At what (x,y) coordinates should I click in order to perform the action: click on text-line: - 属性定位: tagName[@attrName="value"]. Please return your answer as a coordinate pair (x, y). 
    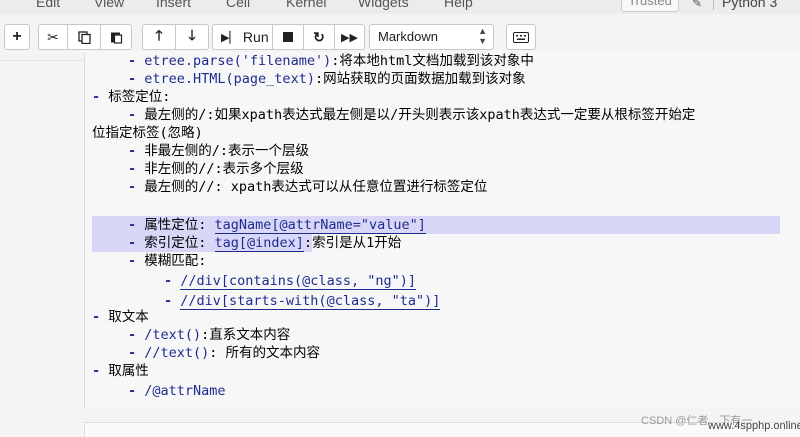
    Looking at the image, I should click on (277, 225).